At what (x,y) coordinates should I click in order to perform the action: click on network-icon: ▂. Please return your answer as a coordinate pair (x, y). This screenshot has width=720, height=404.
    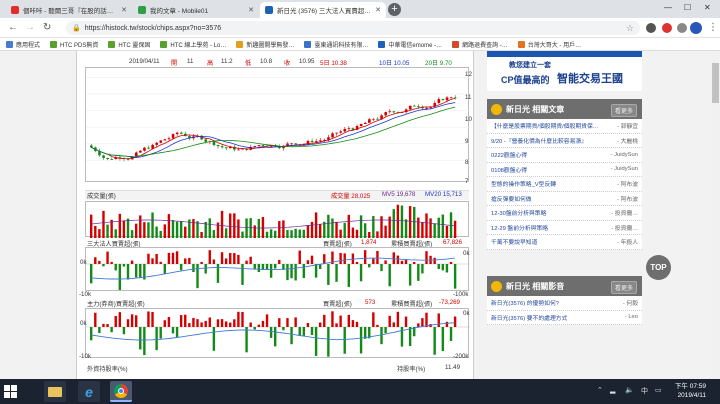
    Looking at the image, I should click on (612, 390).